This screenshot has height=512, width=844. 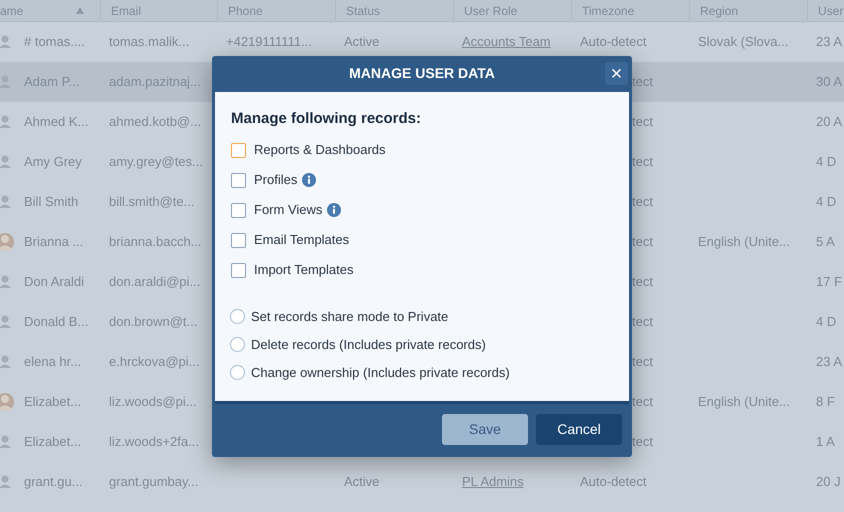 I want to click on table-cell: 17 F, so click(x=829, y=282).